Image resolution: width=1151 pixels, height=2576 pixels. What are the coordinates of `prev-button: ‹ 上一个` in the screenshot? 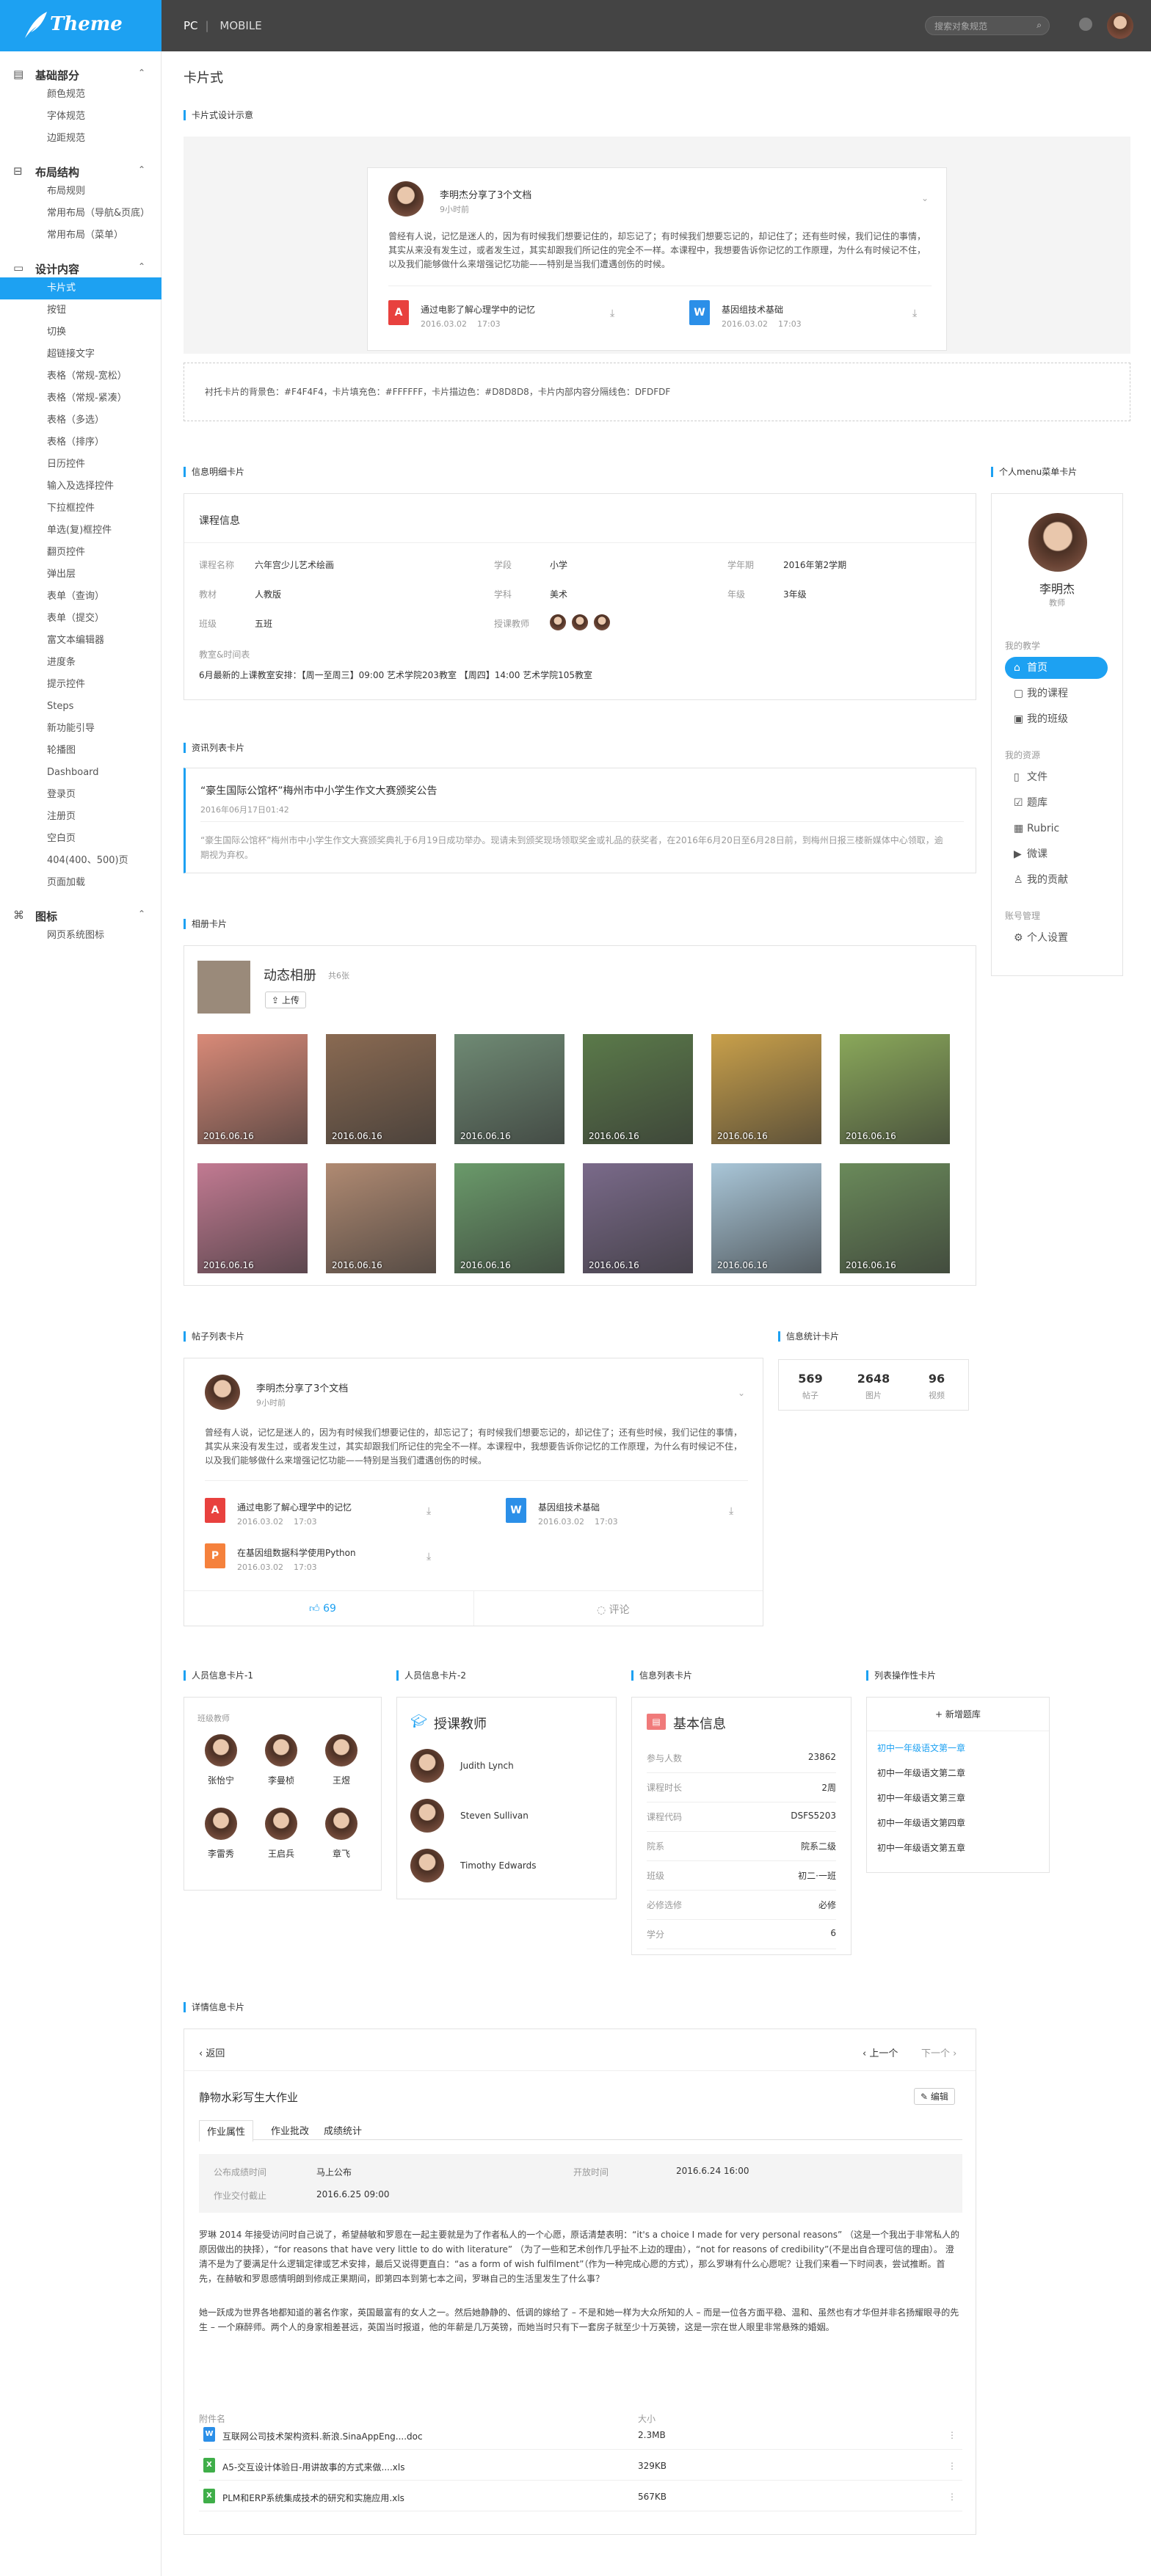 It's located at (880, 2052).